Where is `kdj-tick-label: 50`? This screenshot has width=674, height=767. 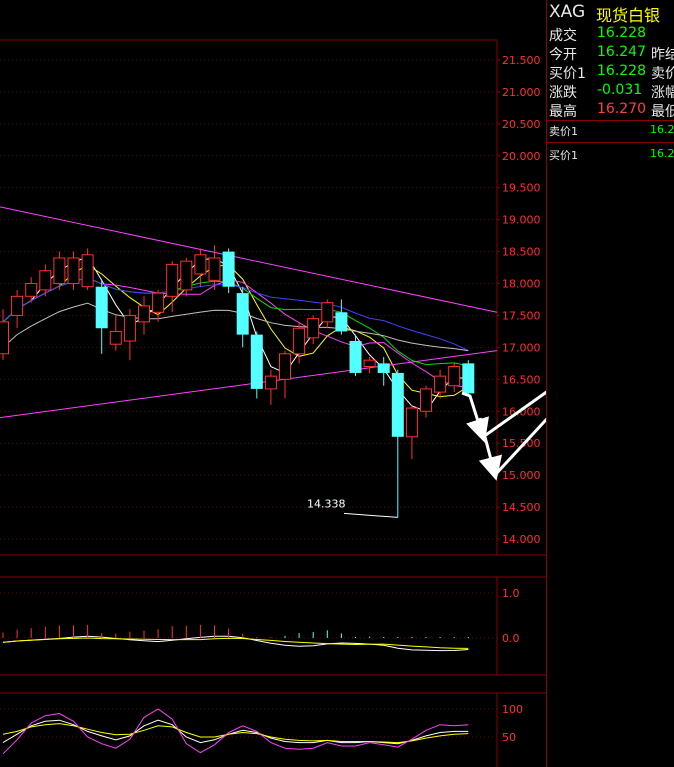
kdj-tick-label: 50 is located at coordinates (509, 737).